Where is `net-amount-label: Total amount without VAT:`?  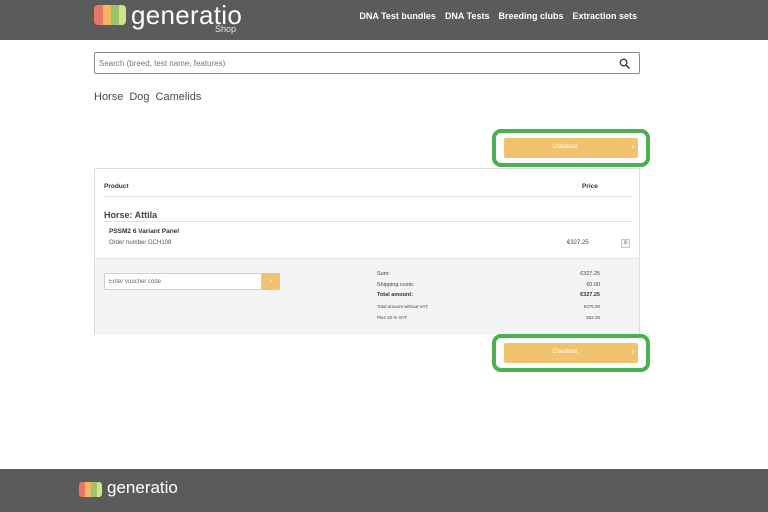
net-amount-label: Total amount without VAT: is located at coordinates (403, 306).